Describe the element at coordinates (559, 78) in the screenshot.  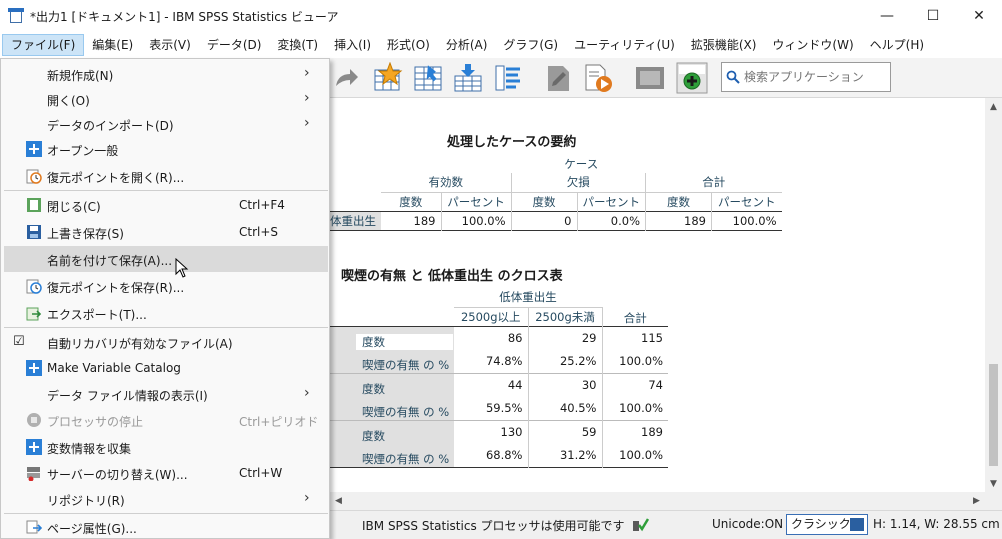
I see `designate-window-icon` at that location.